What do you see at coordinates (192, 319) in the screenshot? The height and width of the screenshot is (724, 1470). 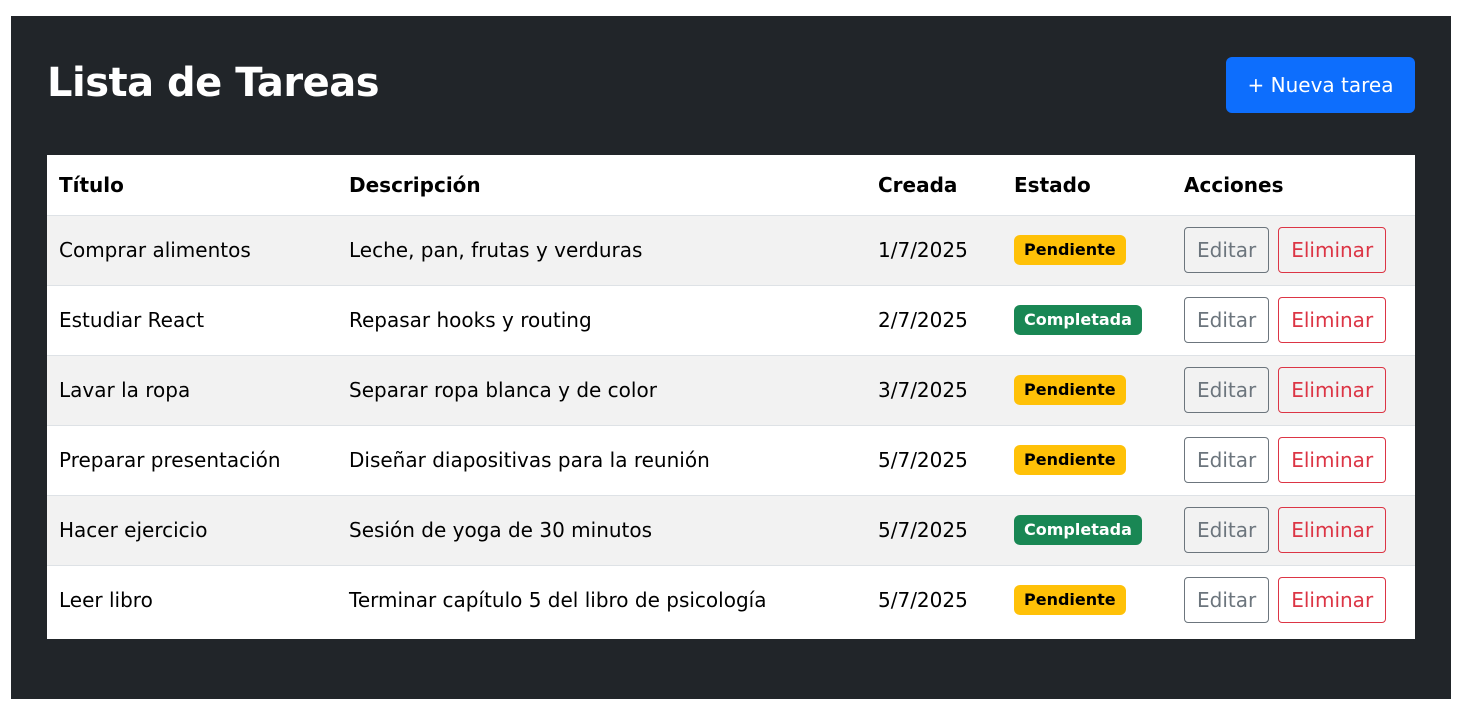 I see `task-title: Estudiar React` at bounding box center [192, 319].